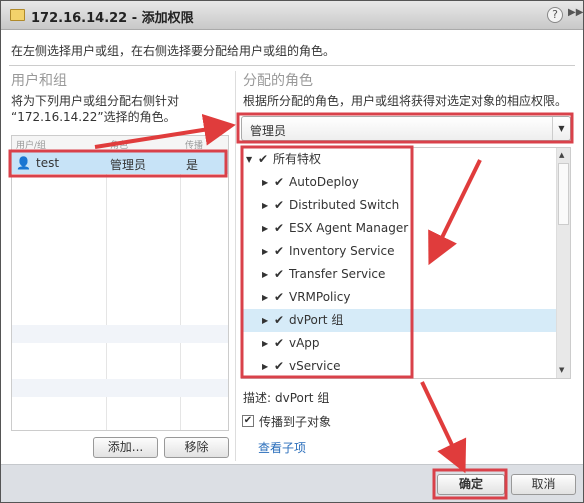 The height and width of the screenshot is (503, 584). What do you see at coordinates (342, 251) in the screenshot?
I see `tree-item-label: Inventory Service` at bounding box center [342, 251].